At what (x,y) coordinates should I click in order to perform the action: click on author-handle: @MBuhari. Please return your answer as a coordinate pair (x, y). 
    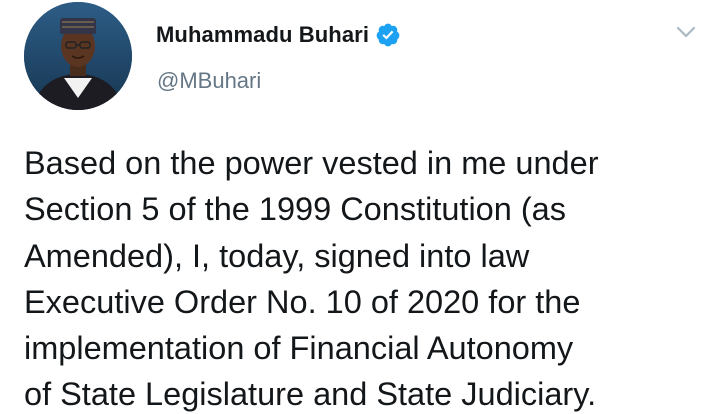
    Looking at the image, I should click on (209, 81).